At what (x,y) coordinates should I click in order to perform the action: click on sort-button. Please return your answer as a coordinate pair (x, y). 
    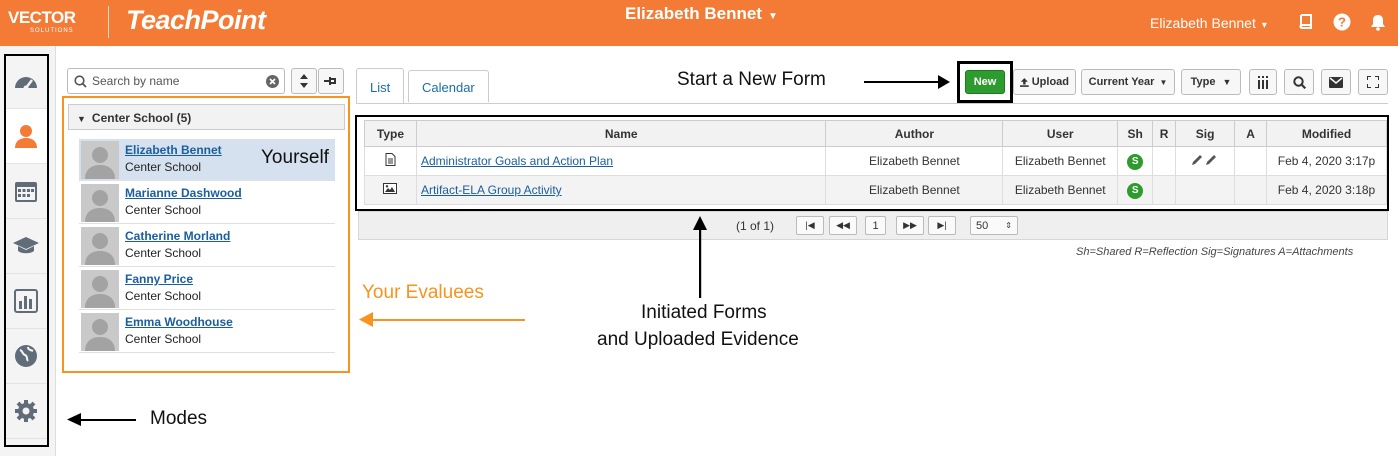
    Looking at the image, I should click on (304, 81).